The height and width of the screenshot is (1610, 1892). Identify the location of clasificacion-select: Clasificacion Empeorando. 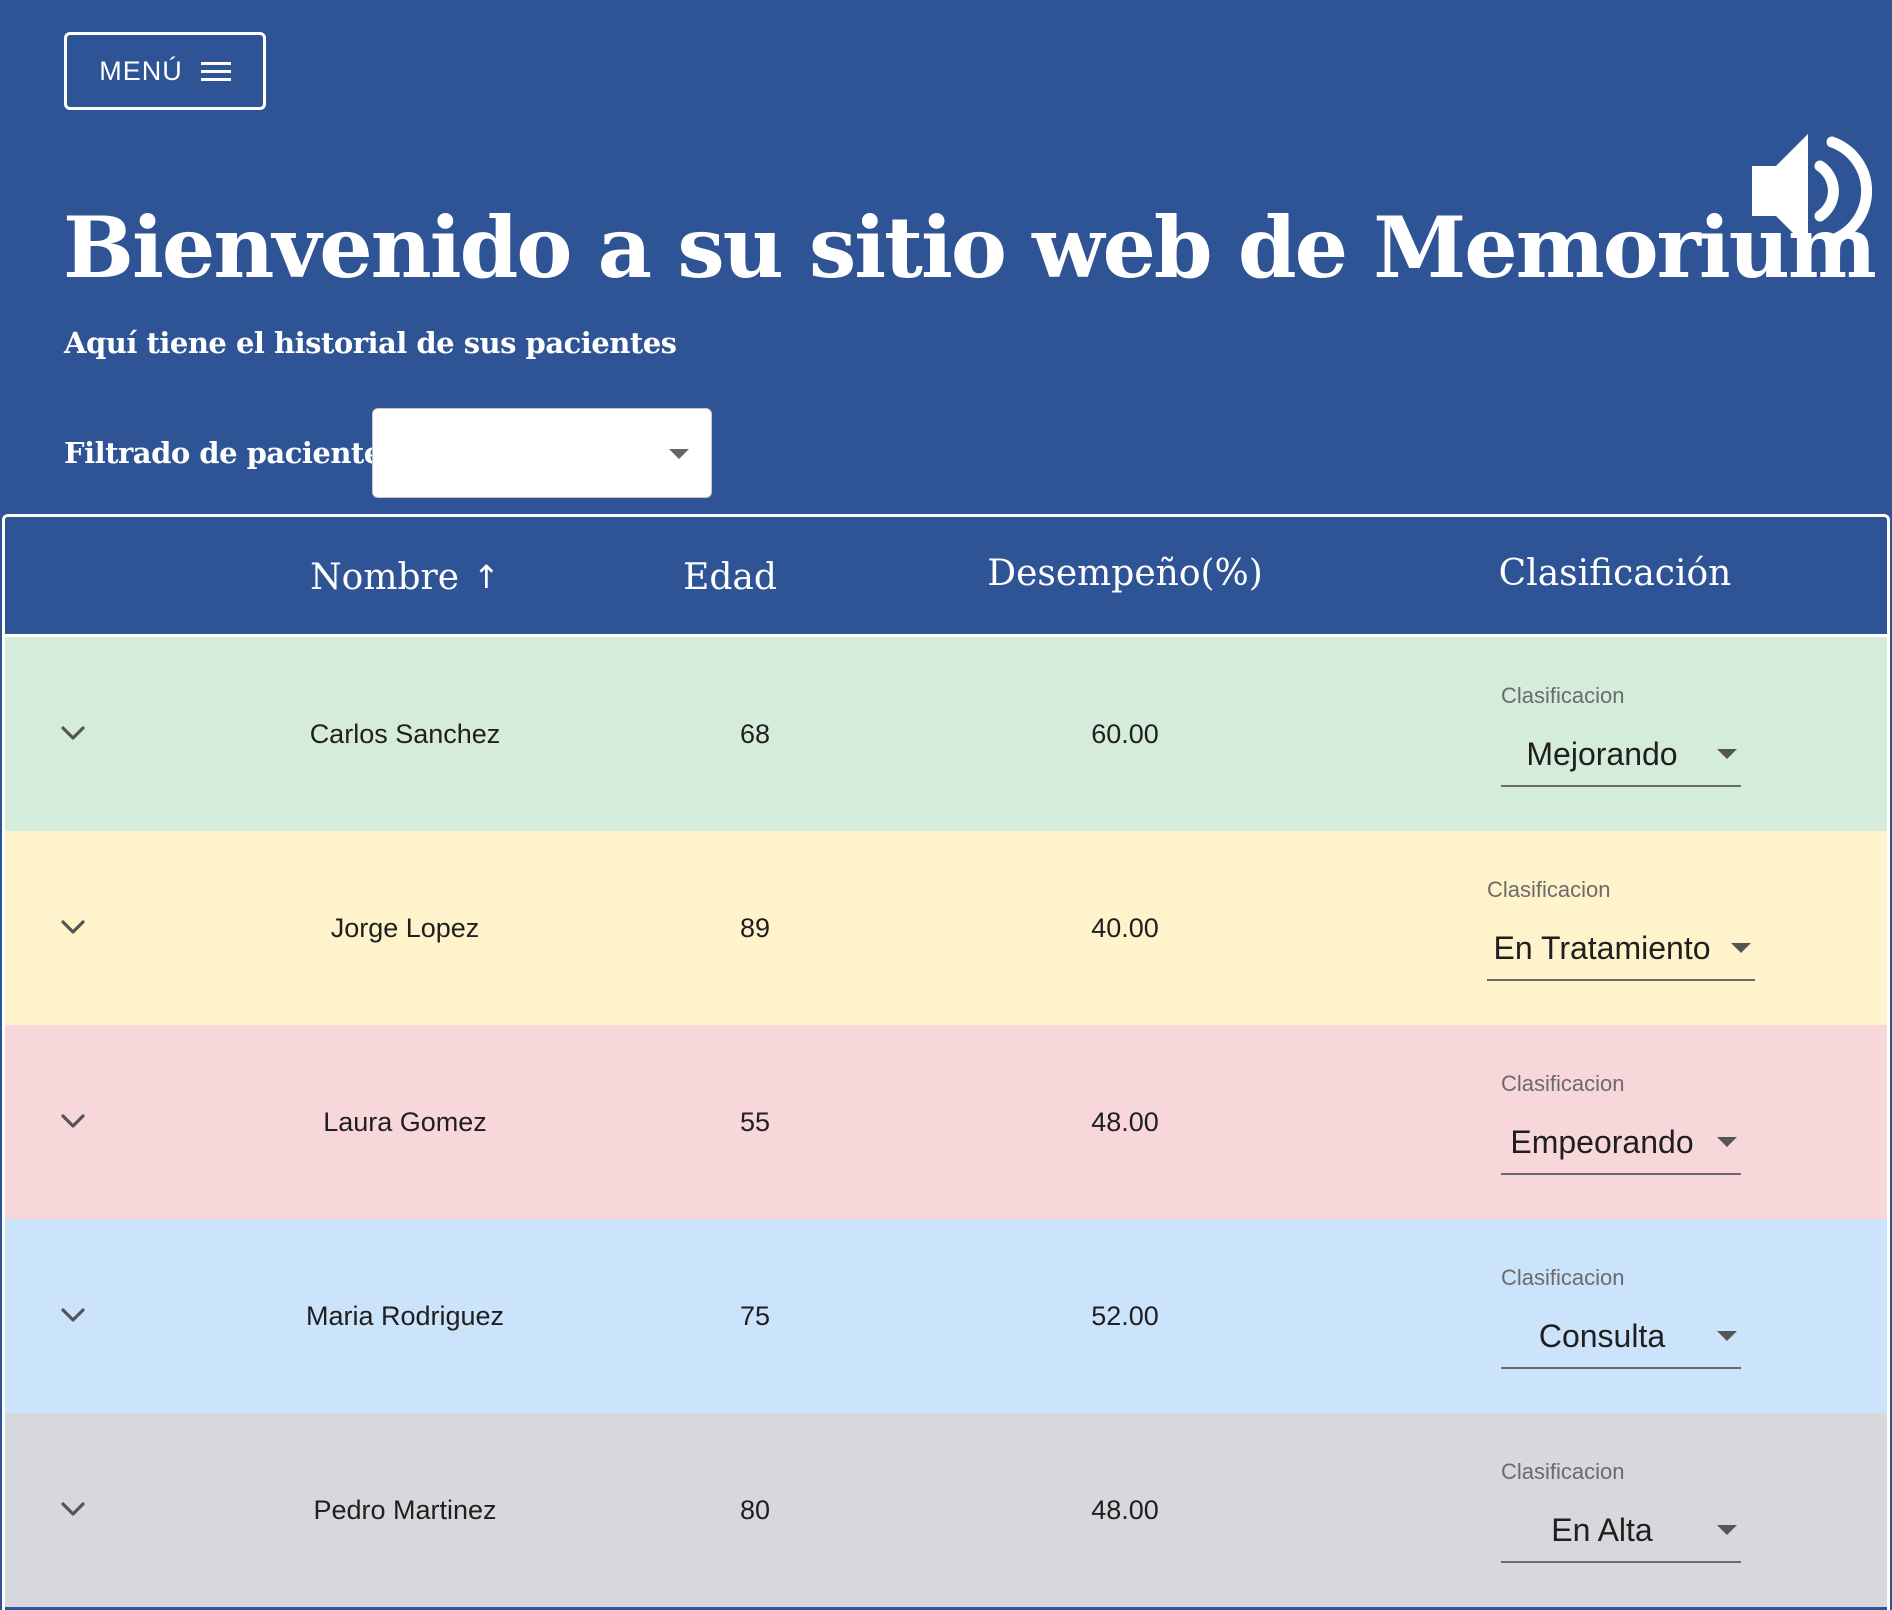
(1621, 1126).